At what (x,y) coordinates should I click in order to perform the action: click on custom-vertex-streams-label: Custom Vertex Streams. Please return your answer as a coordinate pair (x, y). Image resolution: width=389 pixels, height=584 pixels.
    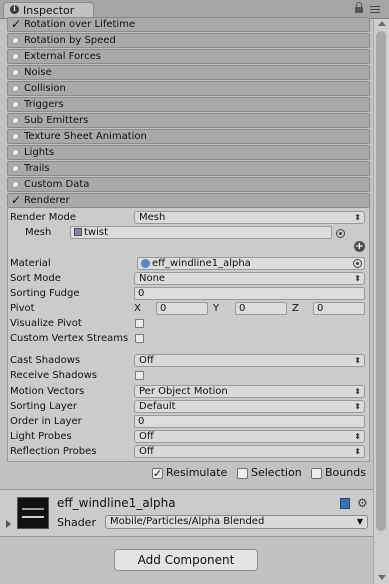
    Looking at the image, I should click on (69, 338).